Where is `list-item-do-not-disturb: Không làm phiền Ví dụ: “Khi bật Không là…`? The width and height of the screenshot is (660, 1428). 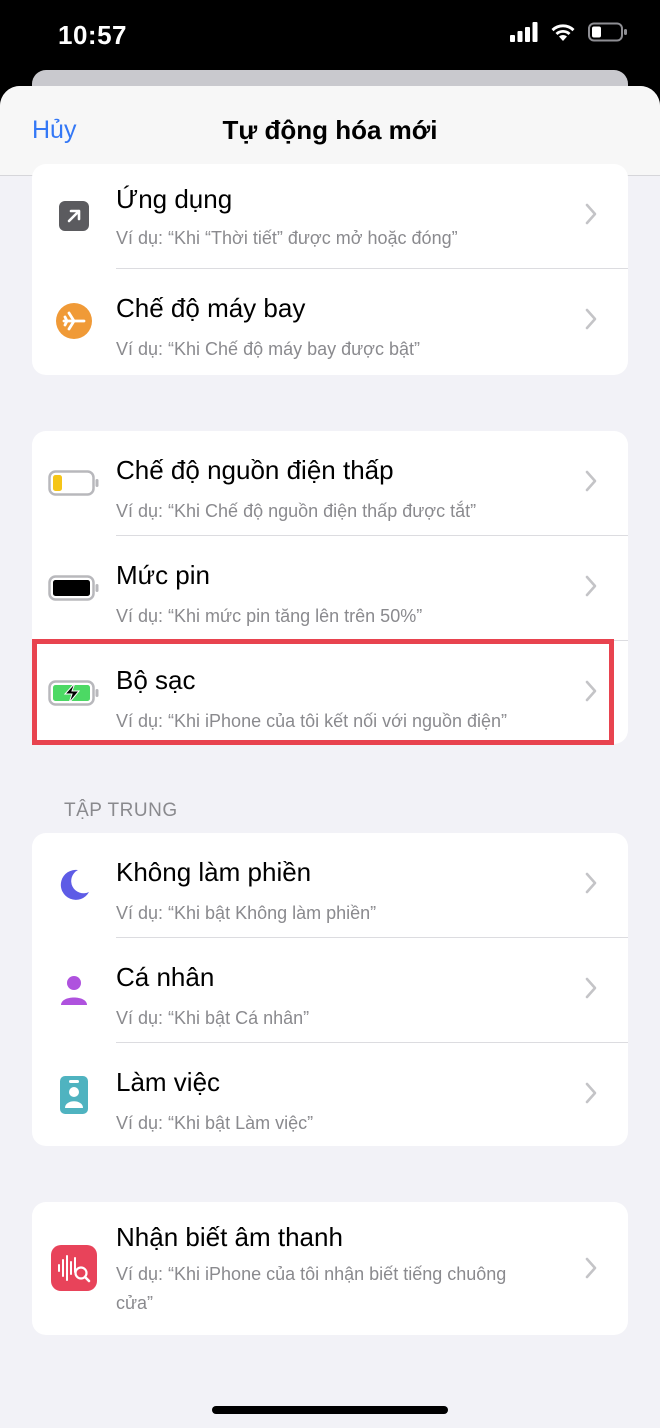
list-item-do-not-disturb: Không làm phiền Ví dụ: “Khi bật Không là… is located at coordinates (330, 885).